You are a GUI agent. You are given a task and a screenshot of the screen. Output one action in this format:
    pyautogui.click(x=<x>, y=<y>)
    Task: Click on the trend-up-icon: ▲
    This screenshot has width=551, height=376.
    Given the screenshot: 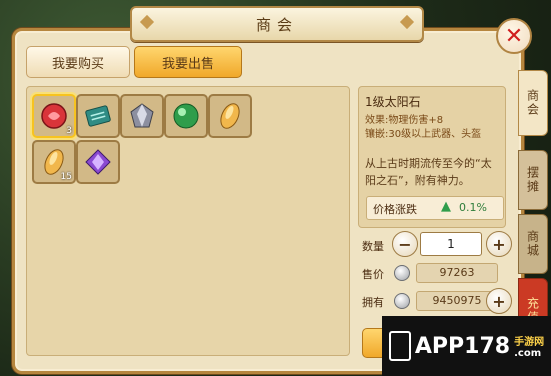 What is the action you would take?
    pyautogui.click(x=446, y=206)
    